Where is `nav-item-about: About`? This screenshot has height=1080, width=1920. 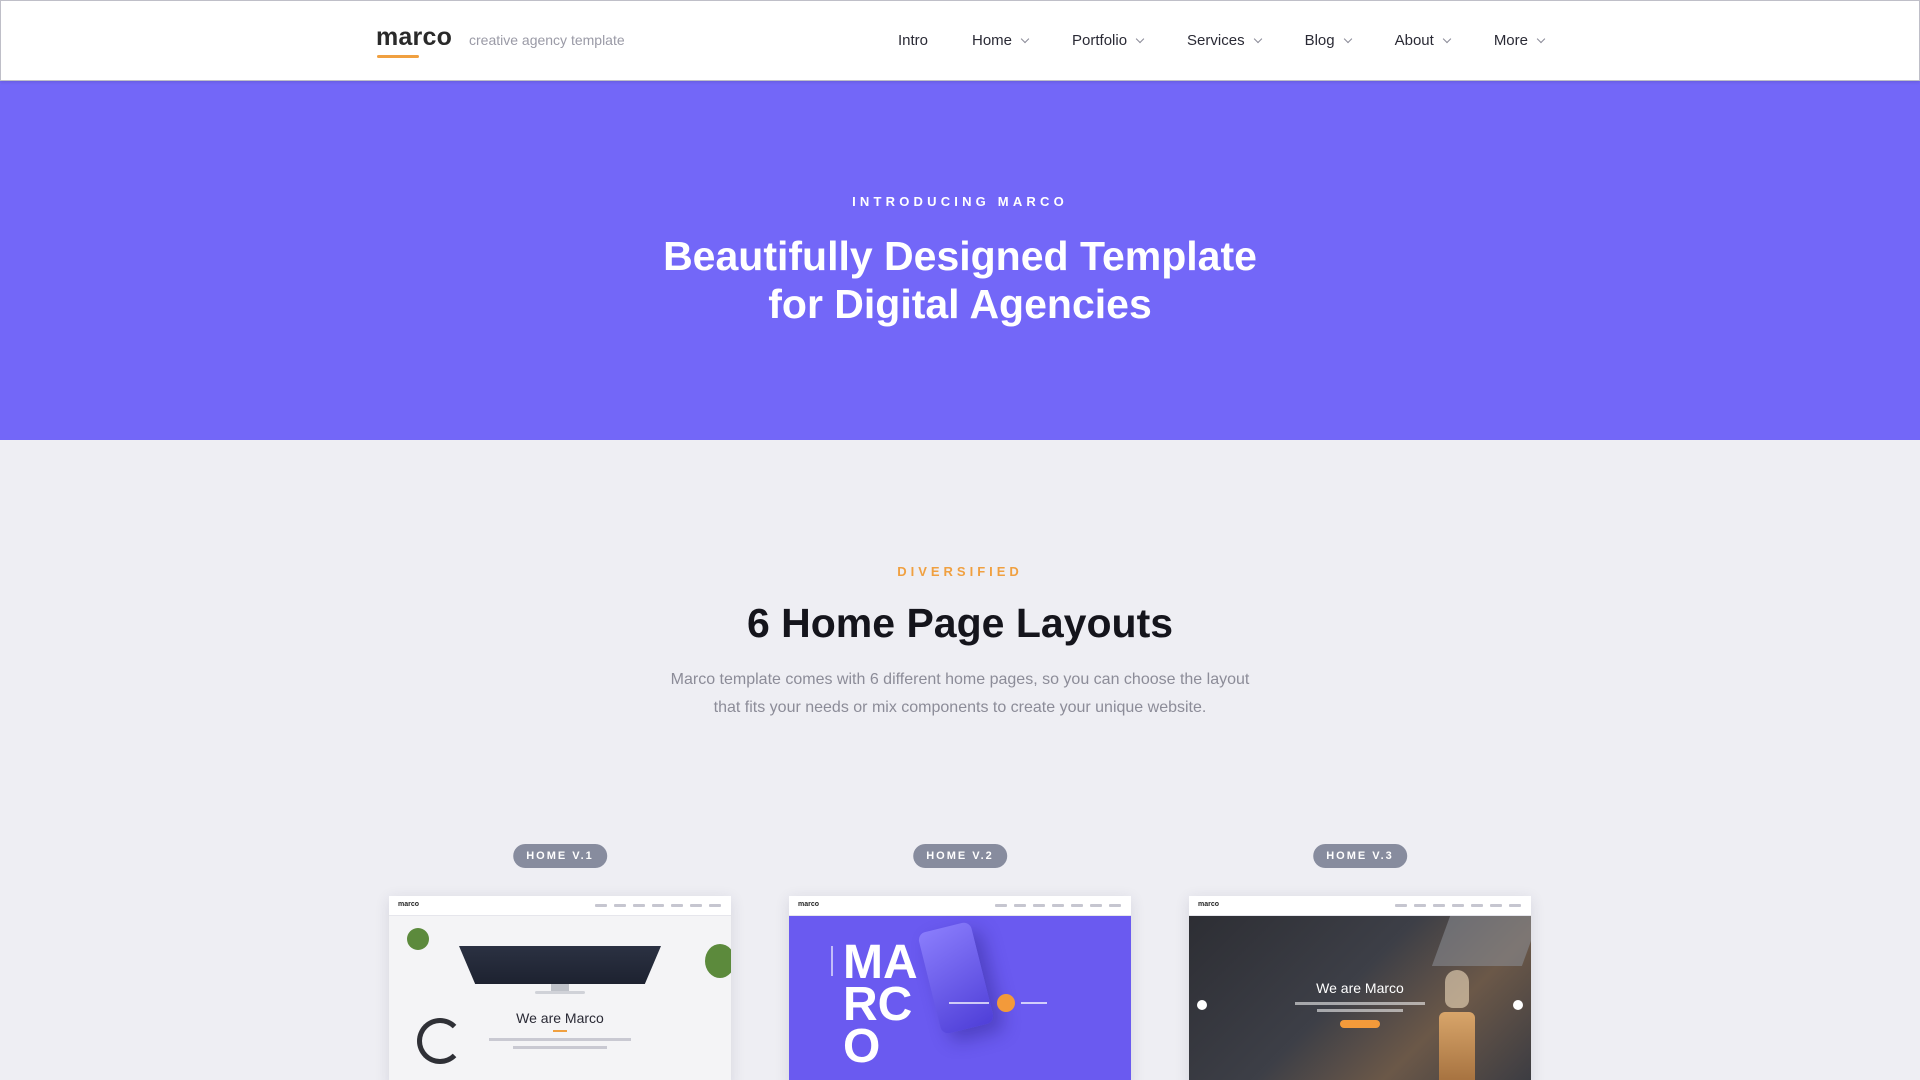 nav-item-about: About is located at coordinates (1423, 40).